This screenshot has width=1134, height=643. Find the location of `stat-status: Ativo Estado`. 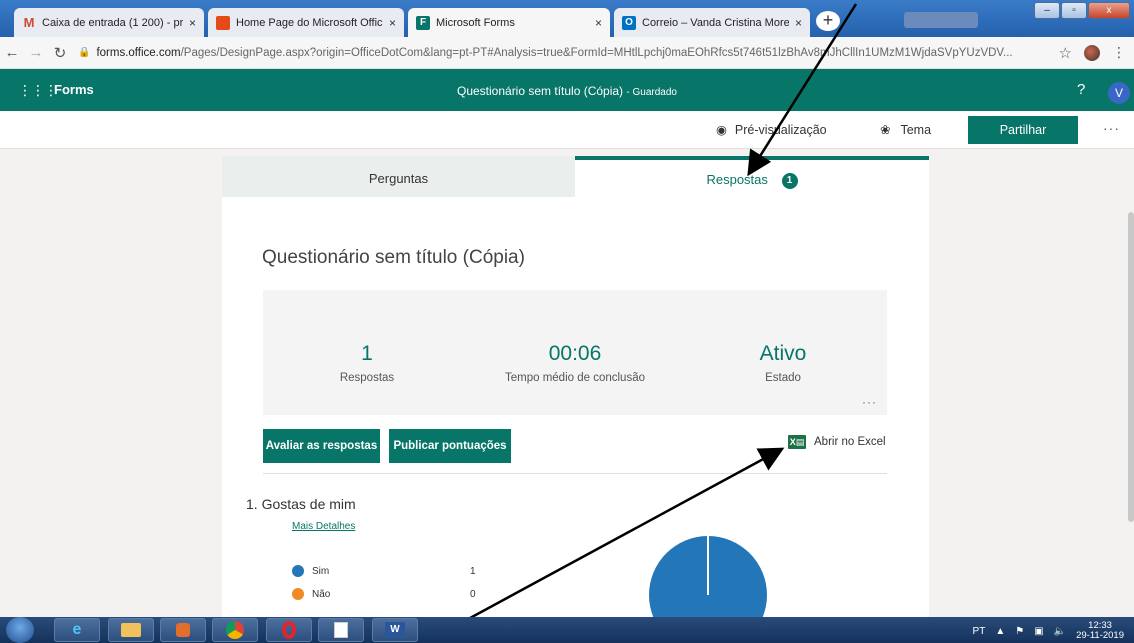

stat-status: Ativo Estado is located at coordinates (783, 363).